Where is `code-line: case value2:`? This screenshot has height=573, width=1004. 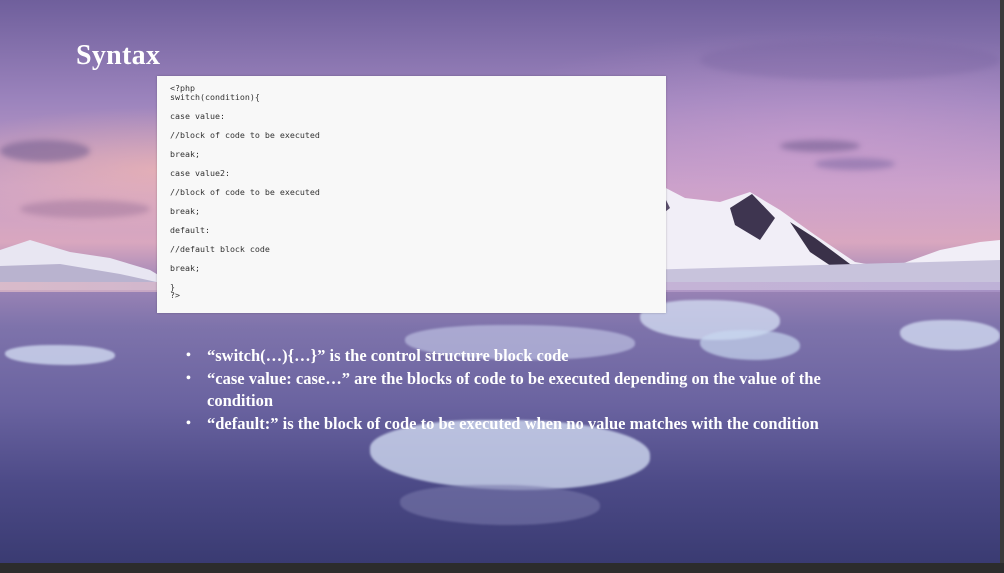 code-line: case value2: is located at coordinates (200, 173).